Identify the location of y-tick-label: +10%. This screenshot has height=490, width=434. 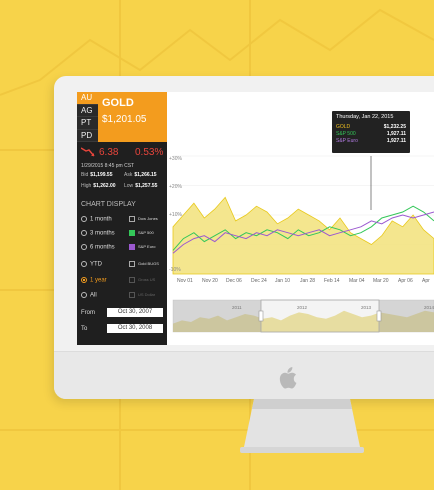
(175, 215).